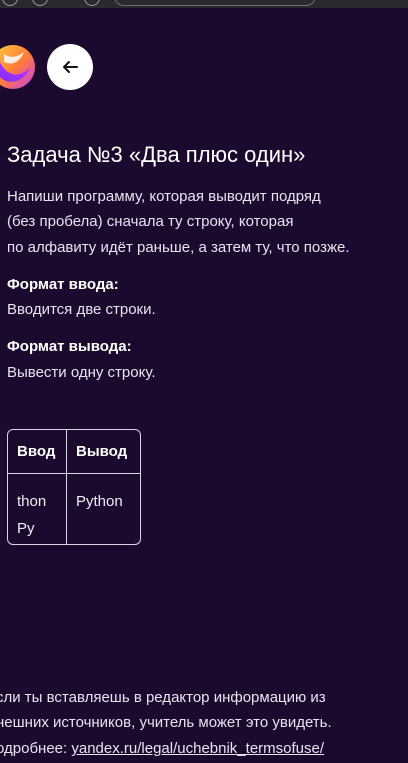 The height and width of the screenshot is (763, 408). I want to click on input-line: thon, so click(32, 501).